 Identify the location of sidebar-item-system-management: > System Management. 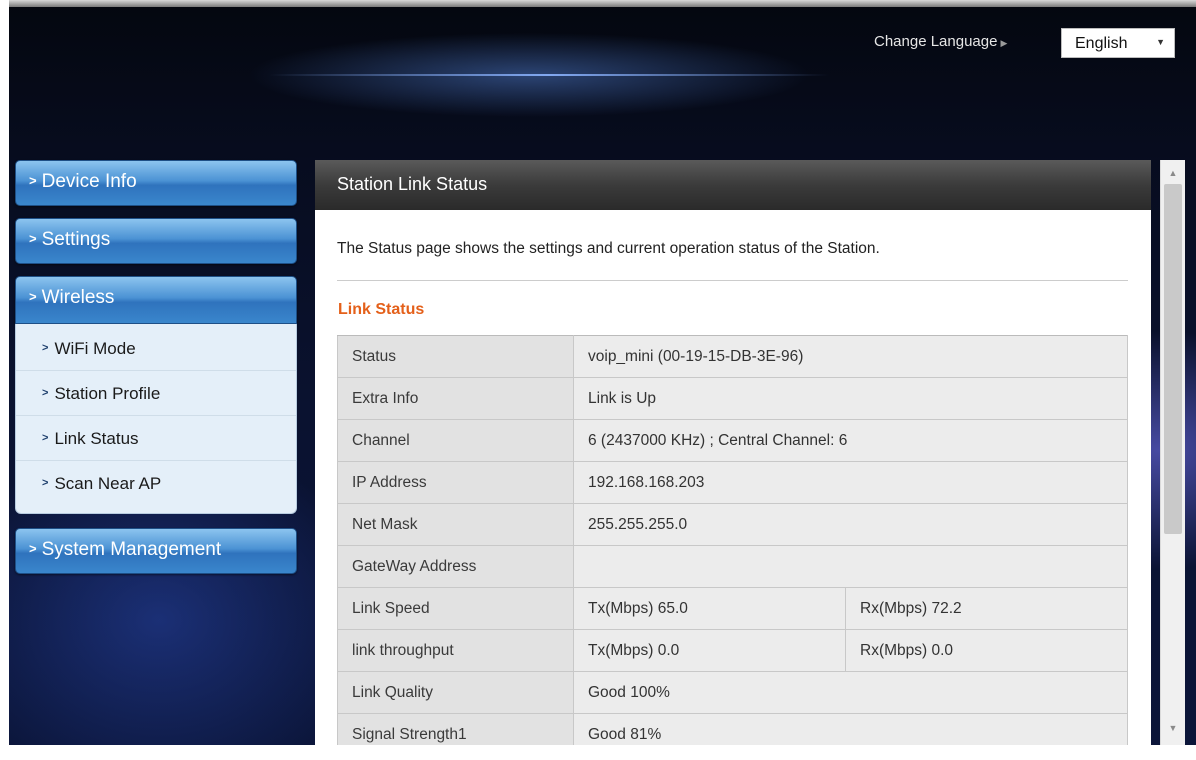
(156, 551).